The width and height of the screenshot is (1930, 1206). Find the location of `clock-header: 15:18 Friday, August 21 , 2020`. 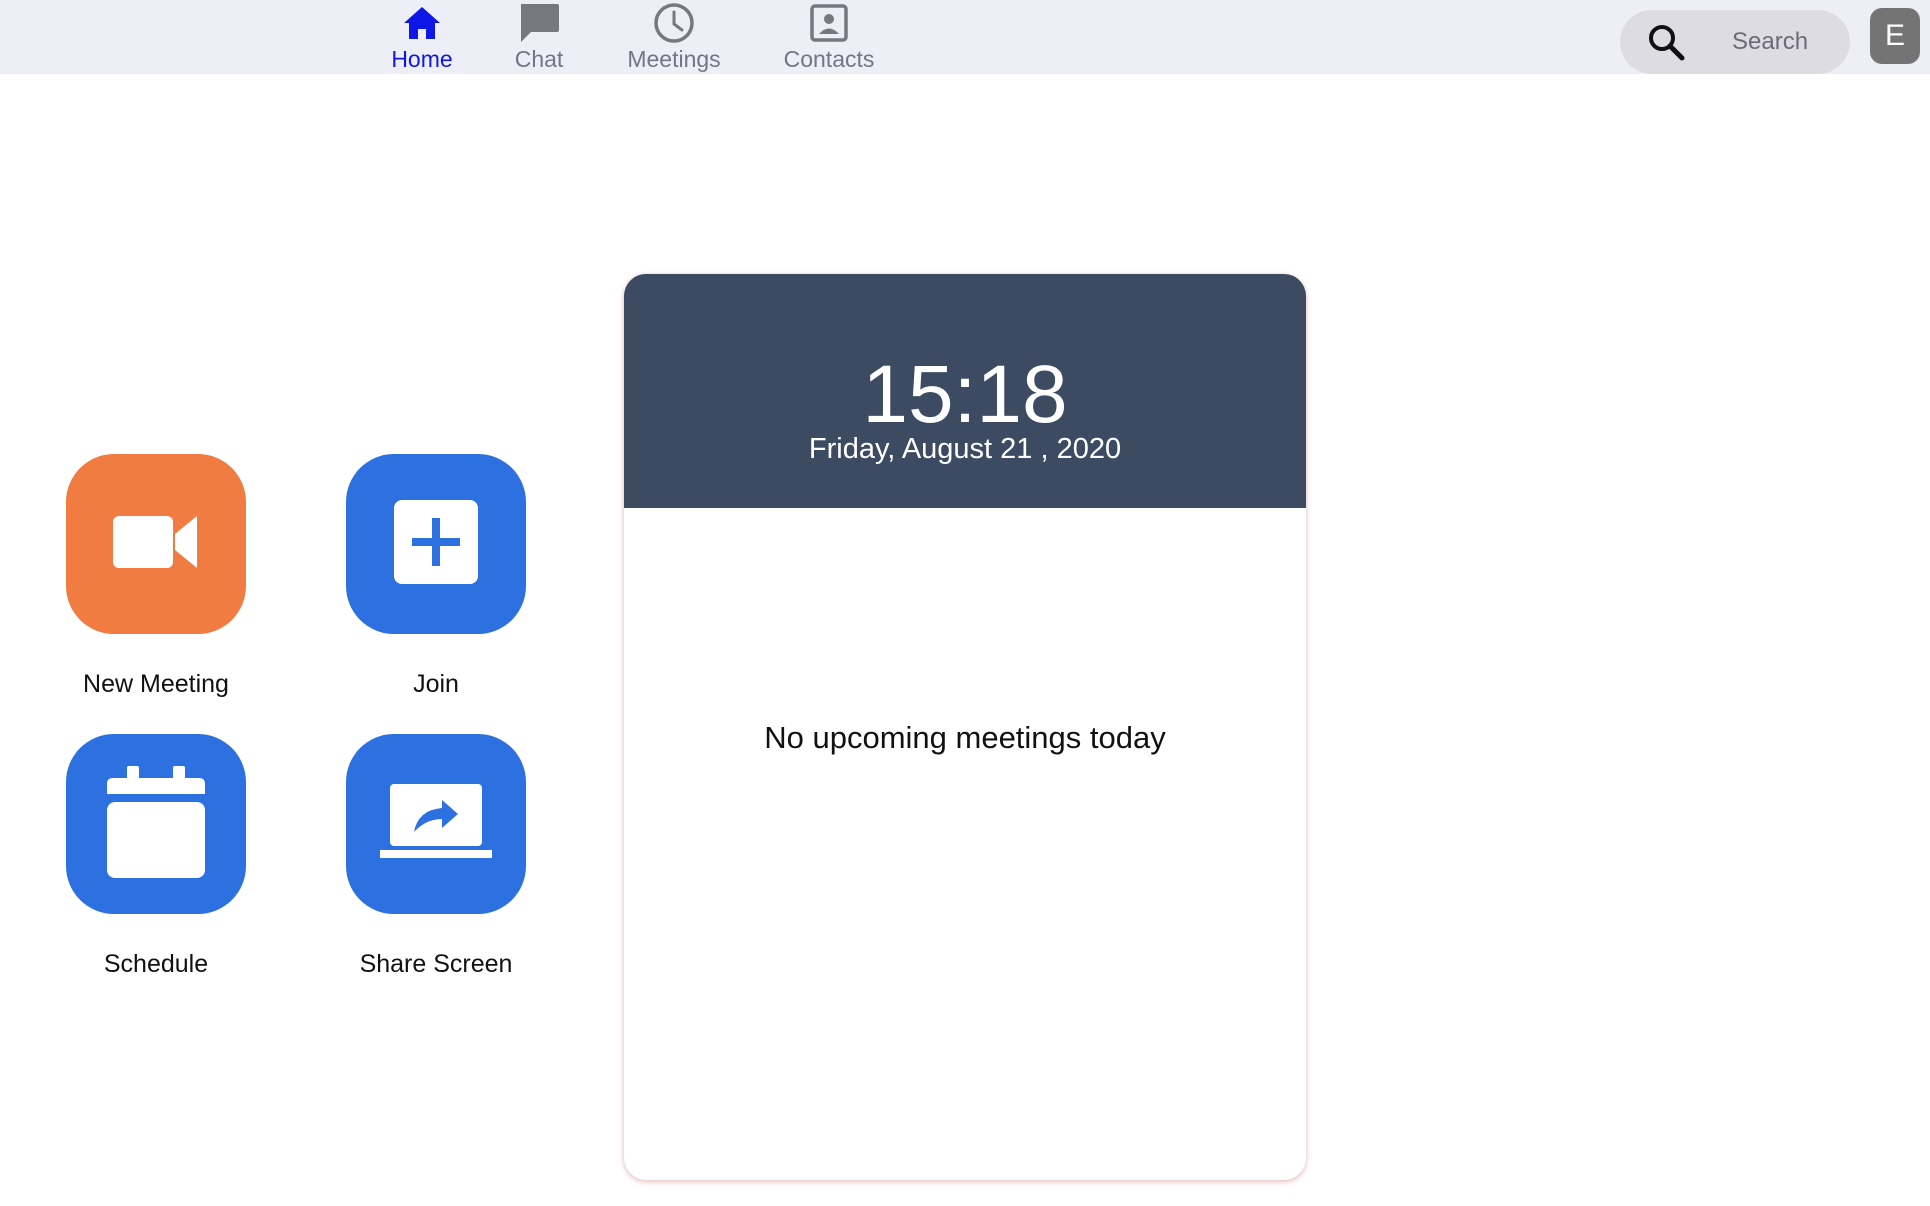

clock-header: 15:18 Friday, August 21 , 2020 is located at coordinates (965, 391).